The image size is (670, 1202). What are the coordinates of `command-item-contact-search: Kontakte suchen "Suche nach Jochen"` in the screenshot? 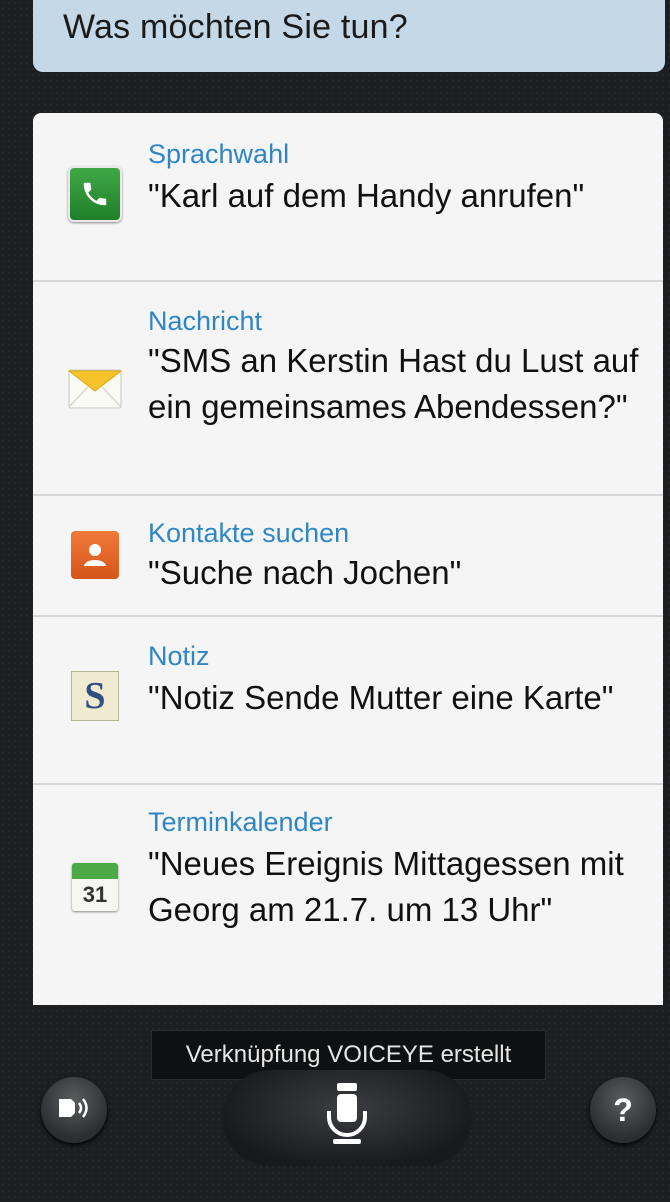 It's located at (348, 556).